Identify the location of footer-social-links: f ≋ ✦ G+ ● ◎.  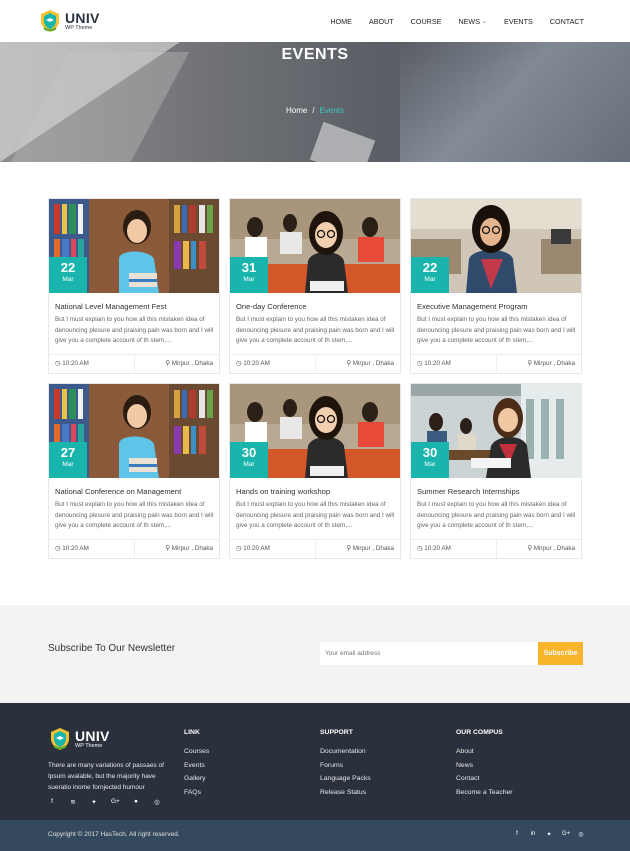
(111, 802).